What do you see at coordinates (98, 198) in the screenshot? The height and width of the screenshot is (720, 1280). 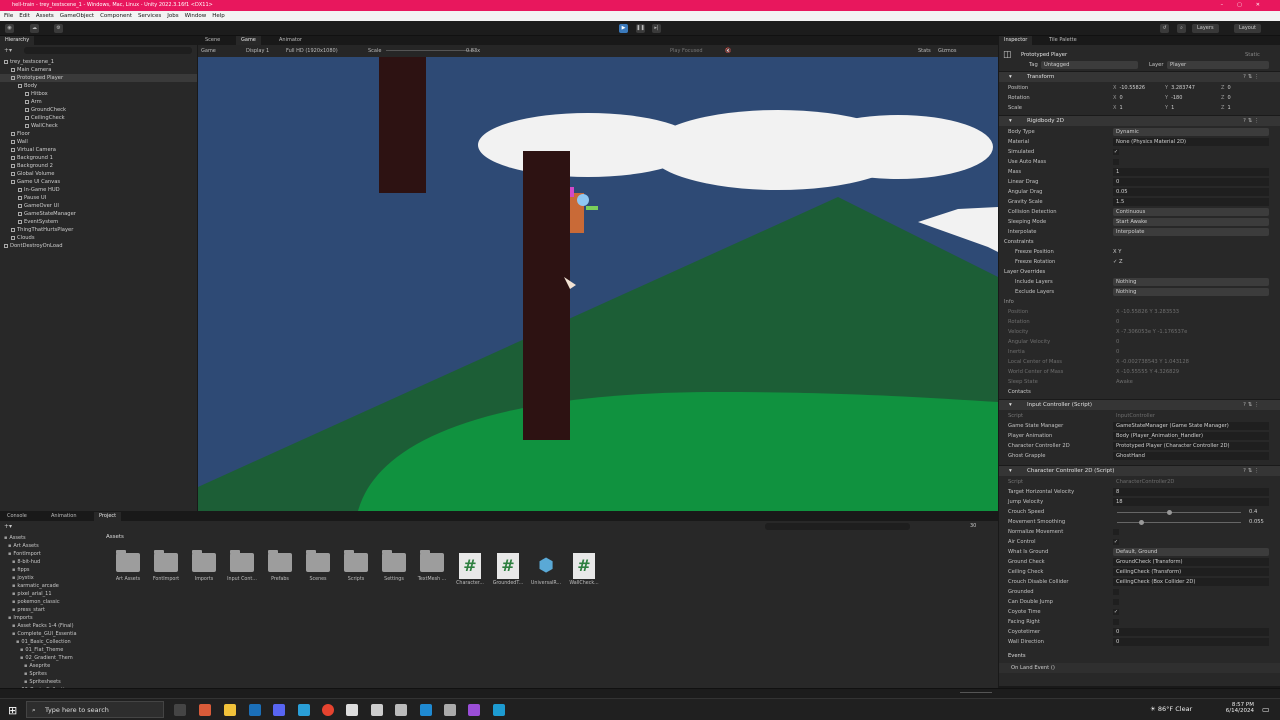 I see `hierarchy-item: Pause UI` at bounding box center [98, 198].